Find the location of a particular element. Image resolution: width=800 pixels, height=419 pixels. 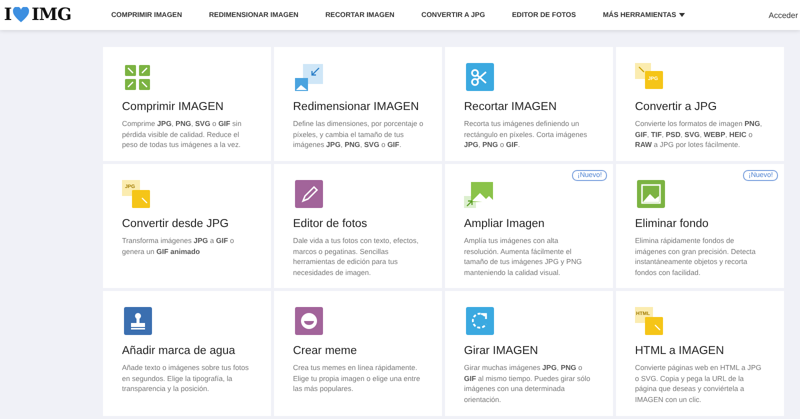

tool-title: Convertir desde JPG is located at coordinates (176, 224).